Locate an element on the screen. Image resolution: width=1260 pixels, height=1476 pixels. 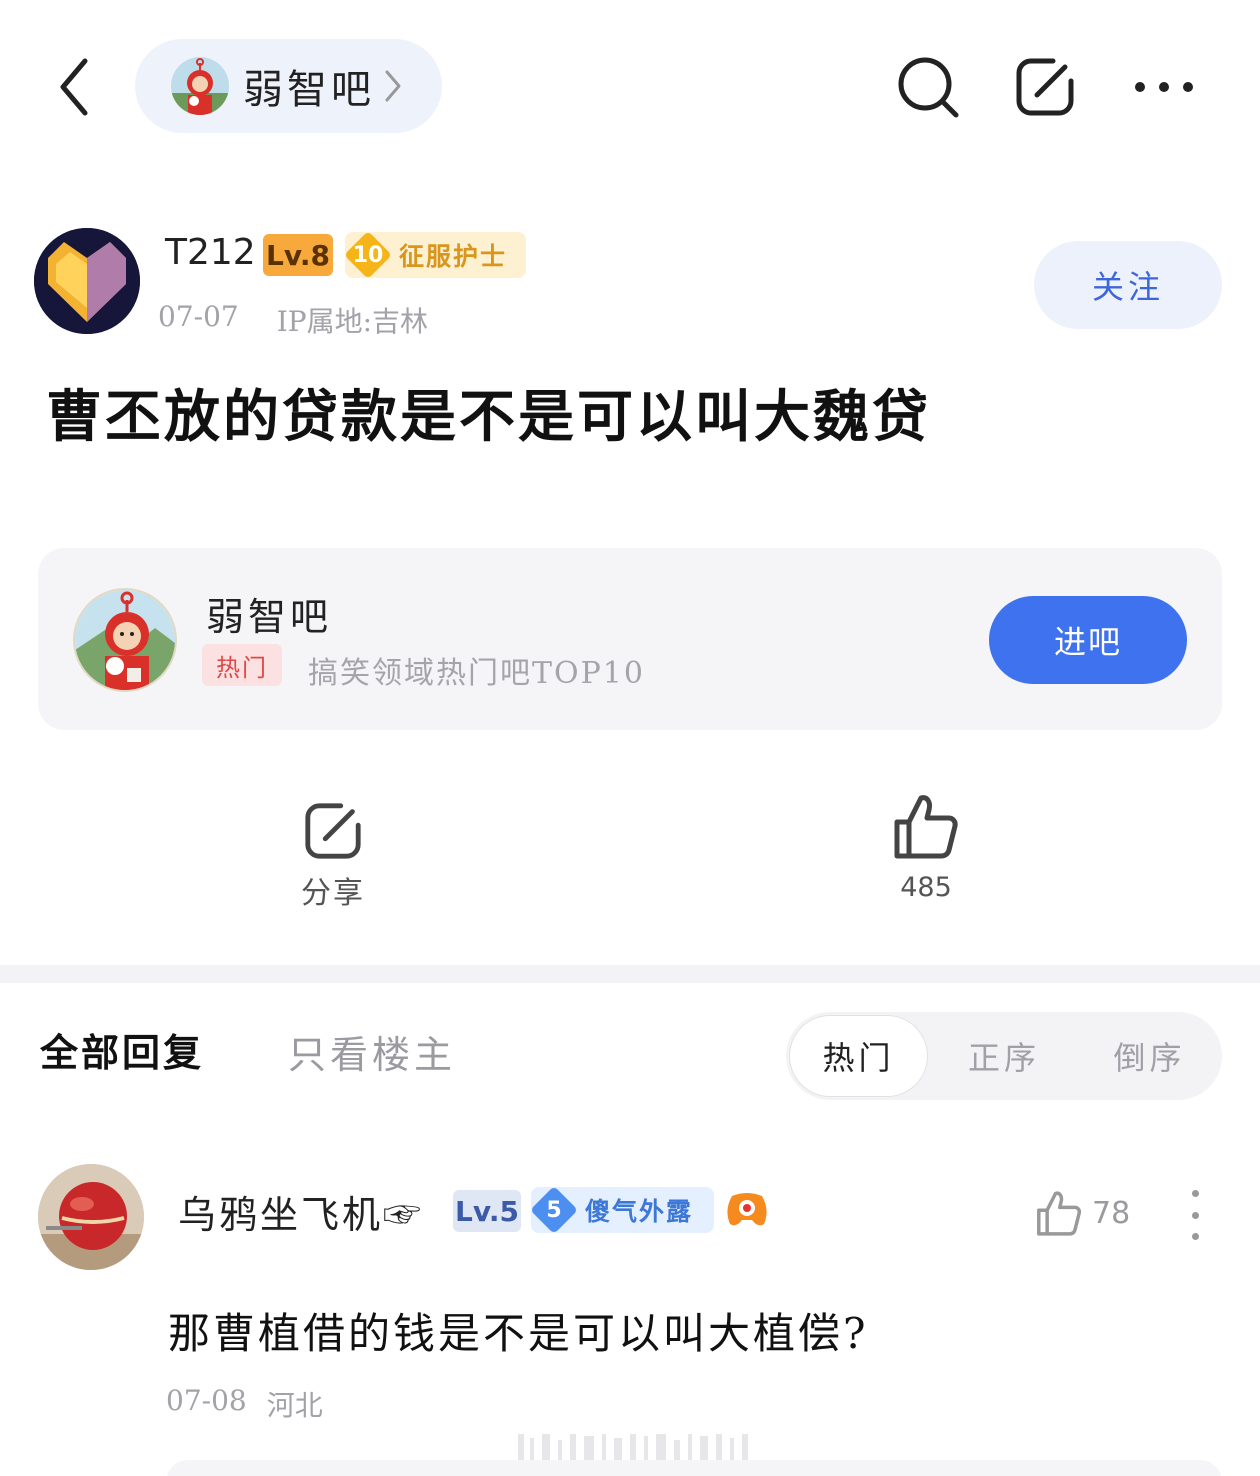
reply-like-count: 78 is located at coordinates (1111, 1213).